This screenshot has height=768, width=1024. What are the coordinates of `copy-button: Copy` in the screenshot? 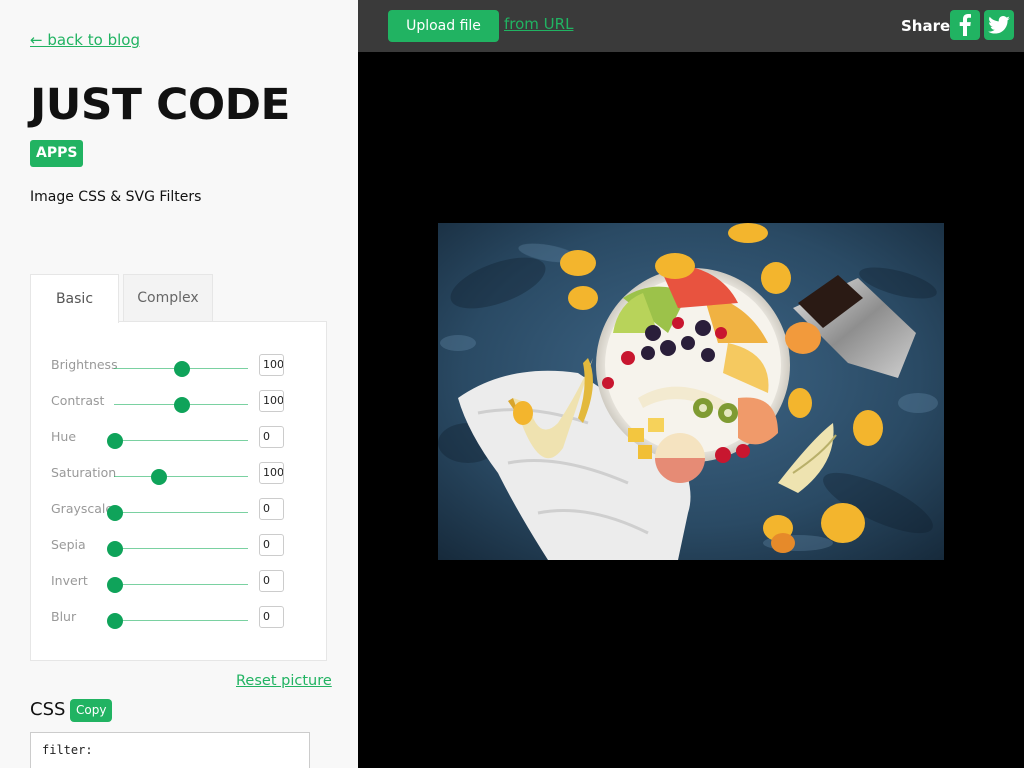 It's located at (91, 710).